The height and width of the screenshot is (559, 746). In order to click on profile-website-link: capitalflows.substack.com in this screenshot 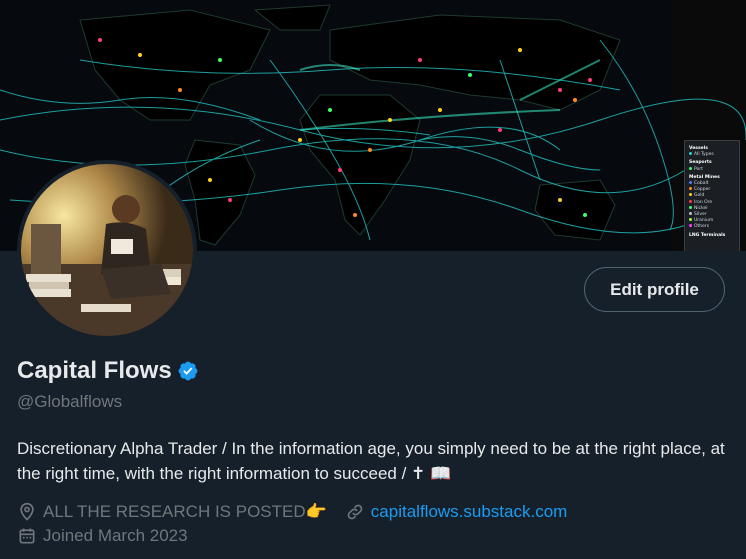, I will do `click(469, 512)`.